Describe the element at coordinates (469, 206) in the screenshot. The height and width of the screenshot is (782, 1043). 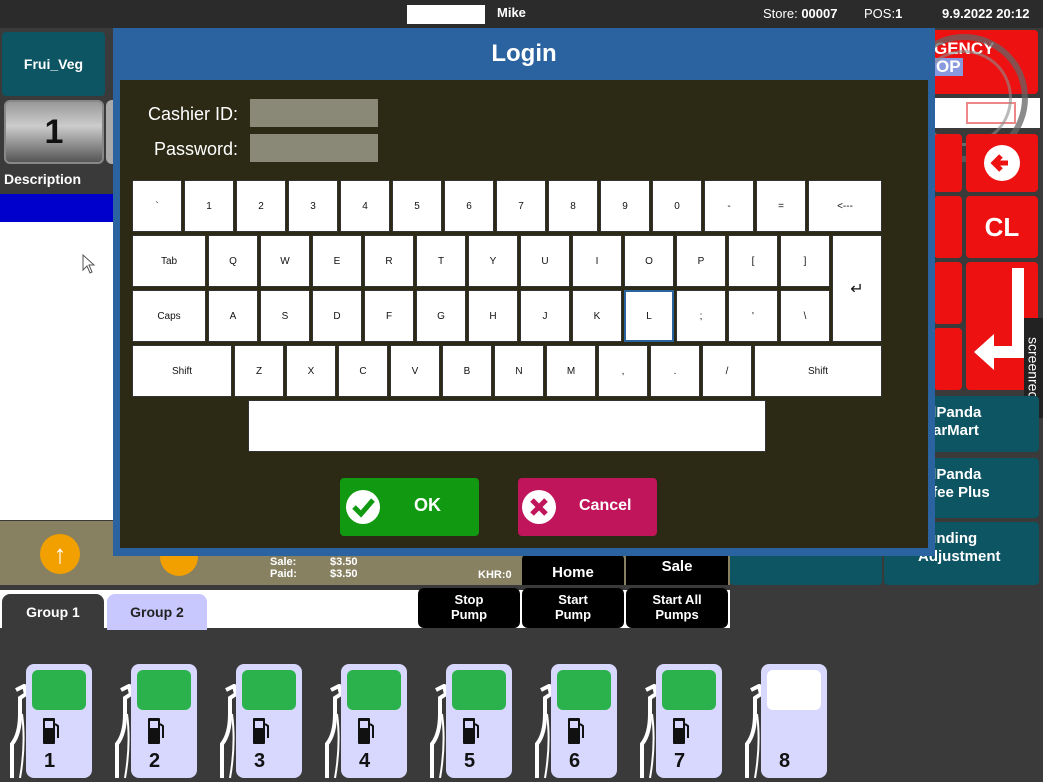
I see `key-6: 6` at that location.